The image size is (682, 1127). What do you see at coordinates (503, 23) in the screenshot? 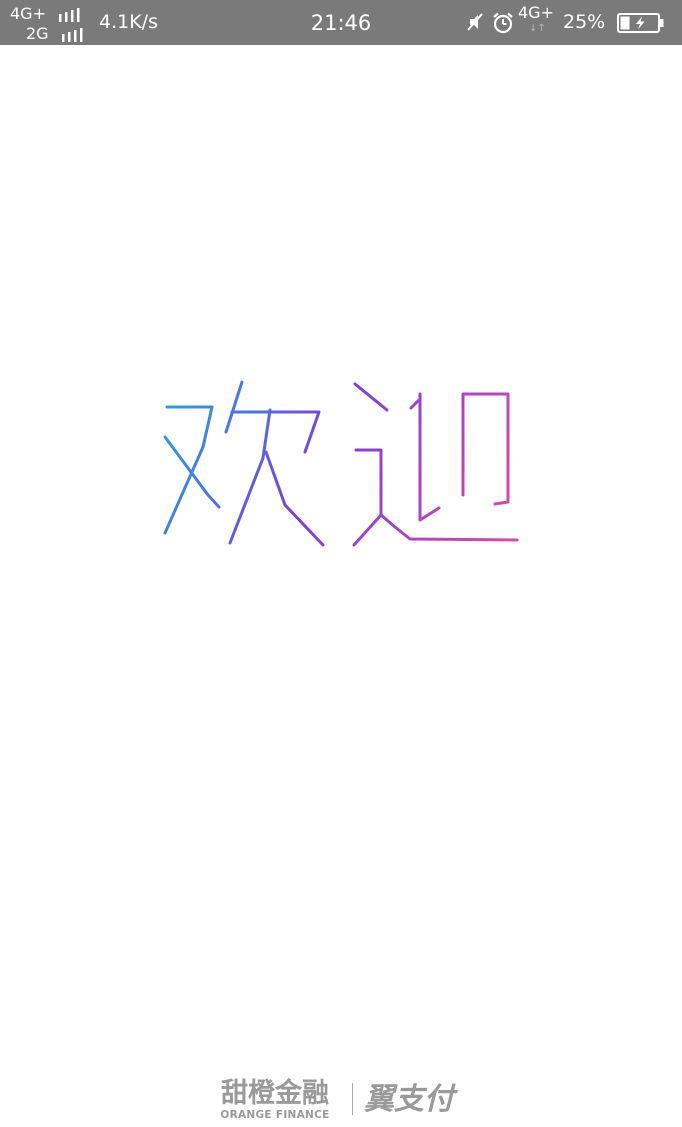
I see `alarm-icon` at bounding box center [503, 23].